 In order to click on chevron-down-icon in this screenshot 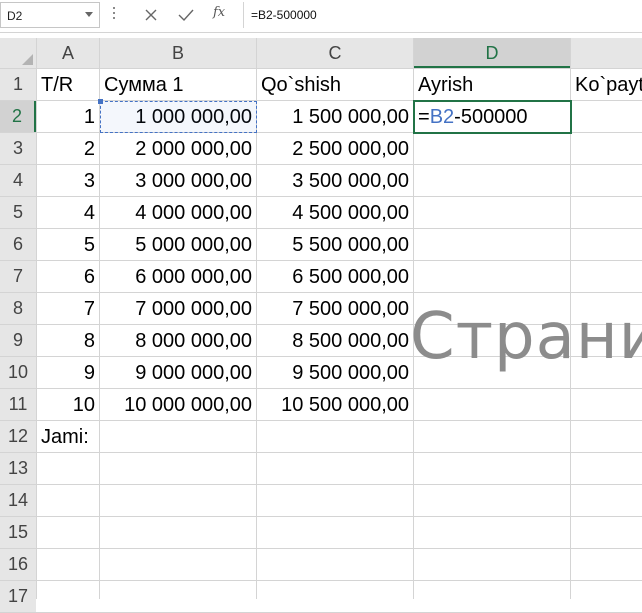, I will do `click(89, 14)`.